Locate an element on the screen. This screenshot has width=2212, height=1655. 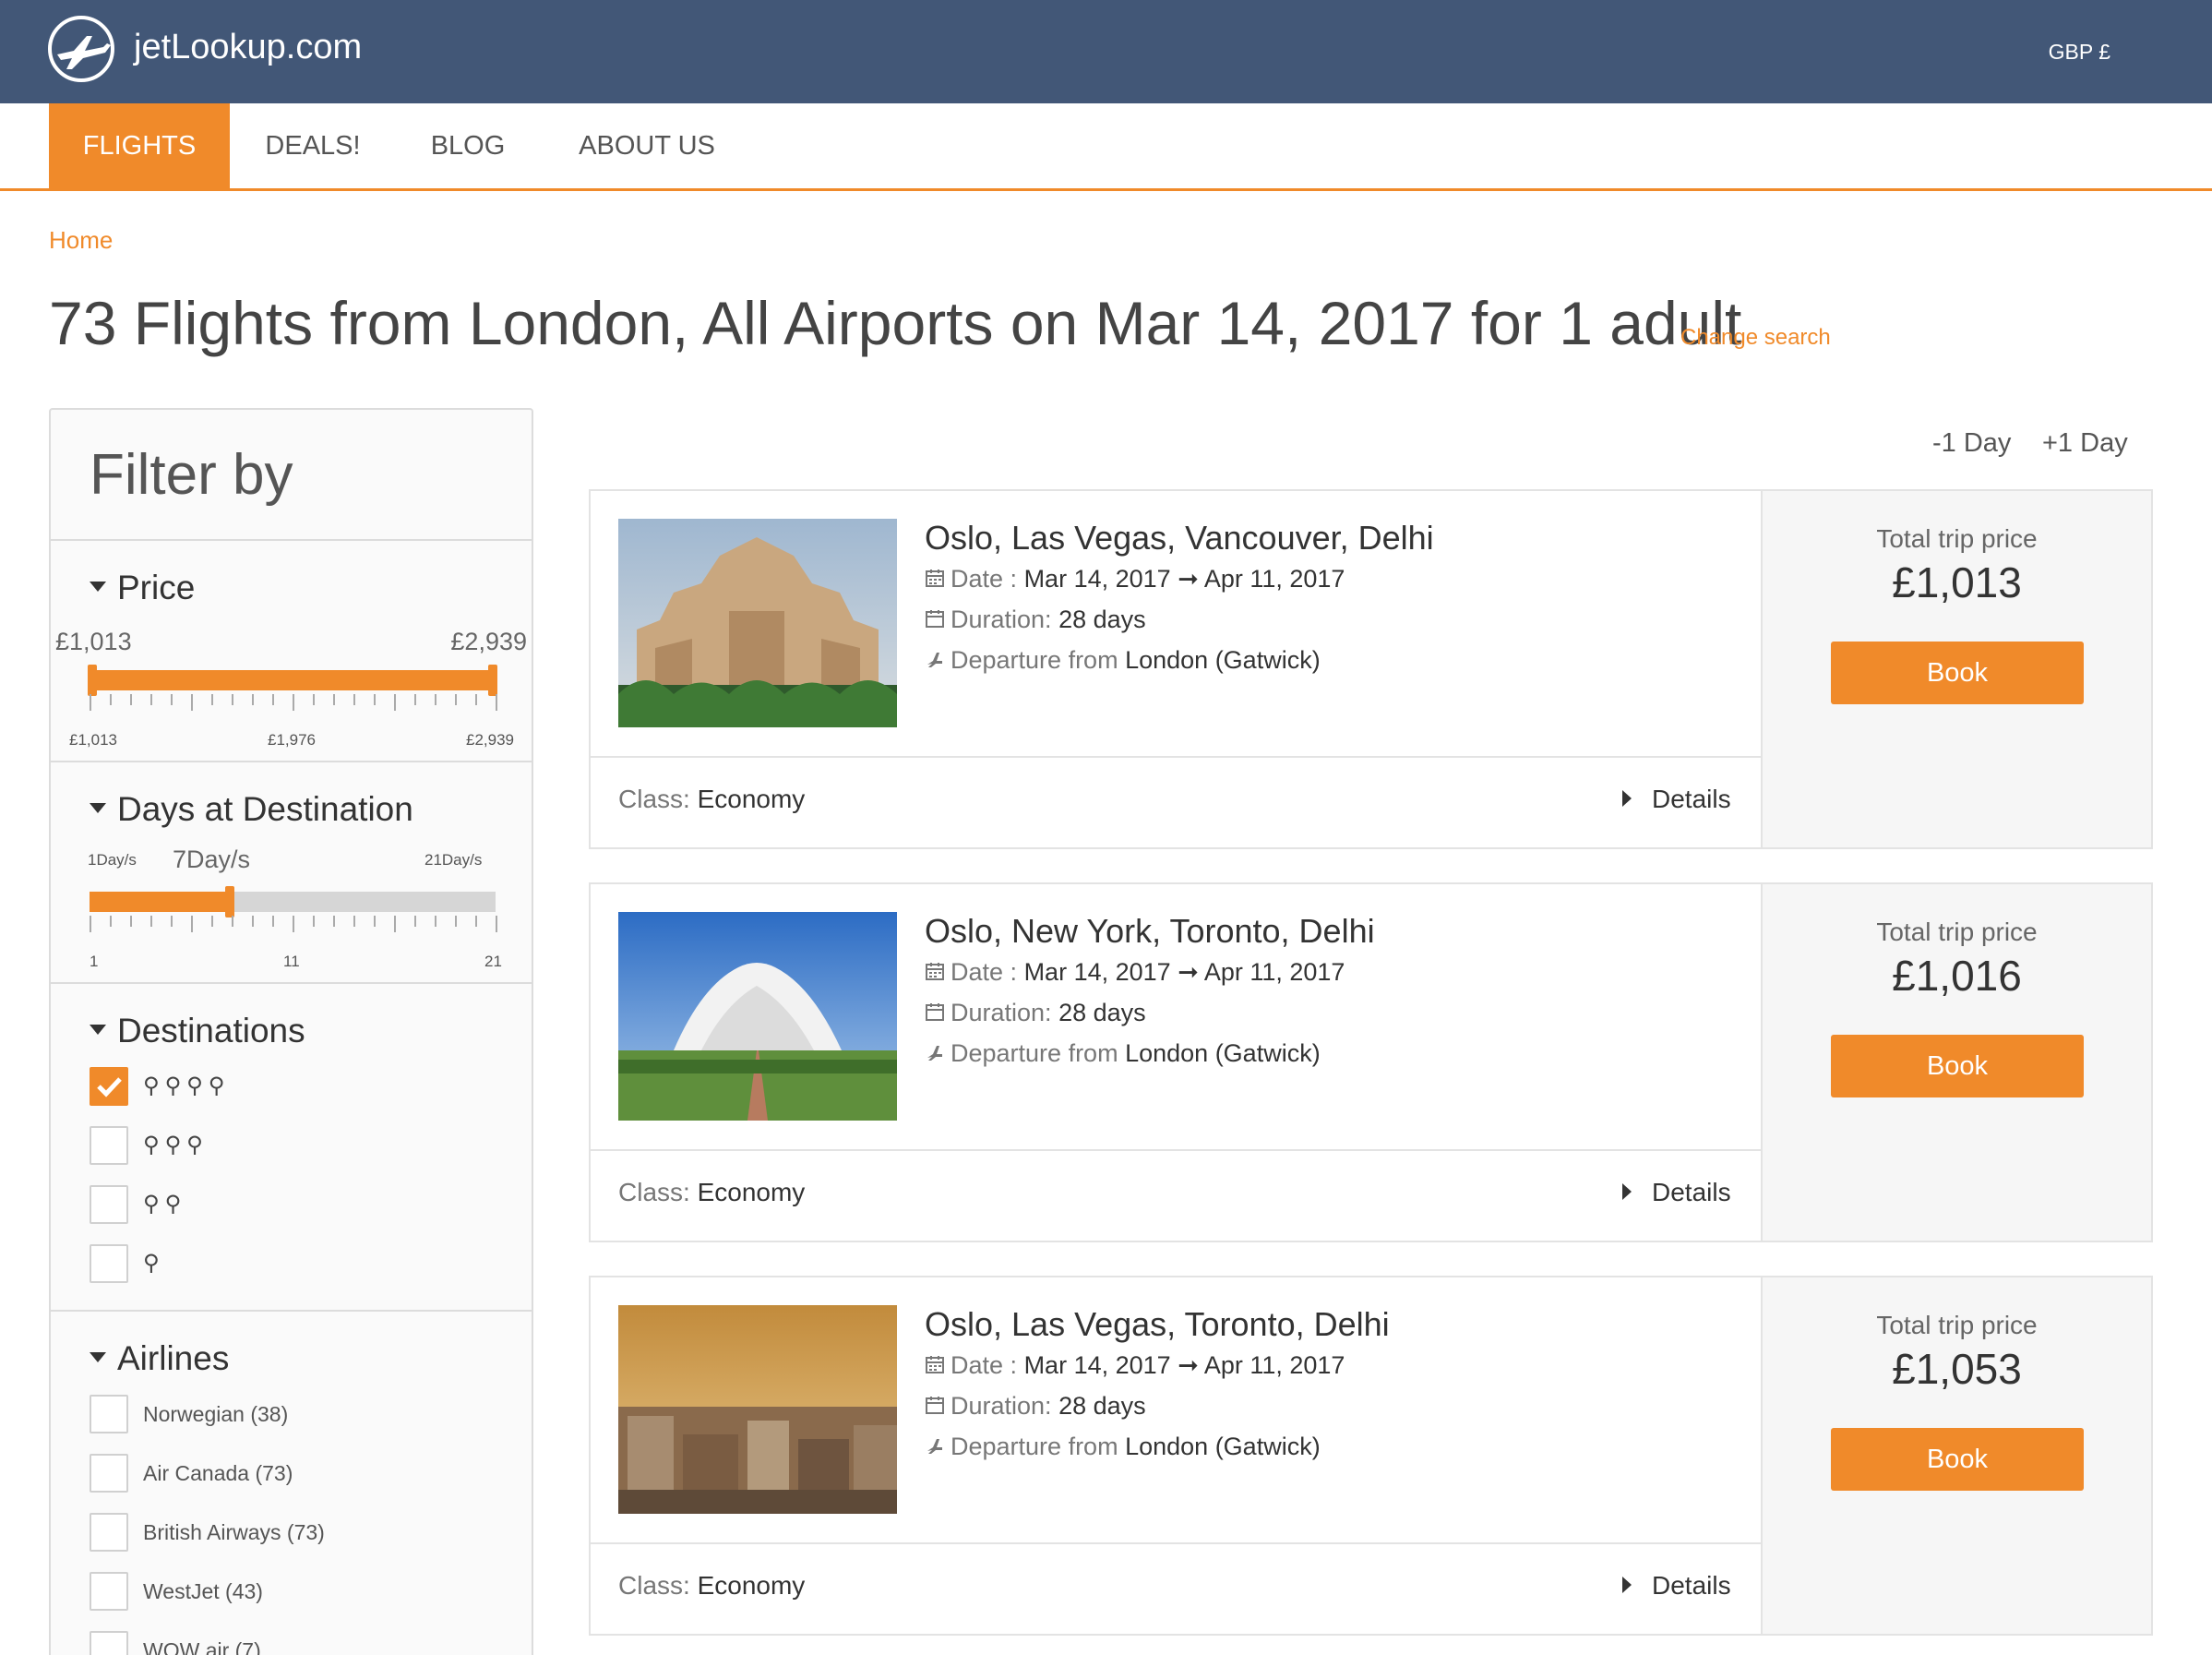
days-filter-title: Days at Destination is located at coordinates (251, 809).